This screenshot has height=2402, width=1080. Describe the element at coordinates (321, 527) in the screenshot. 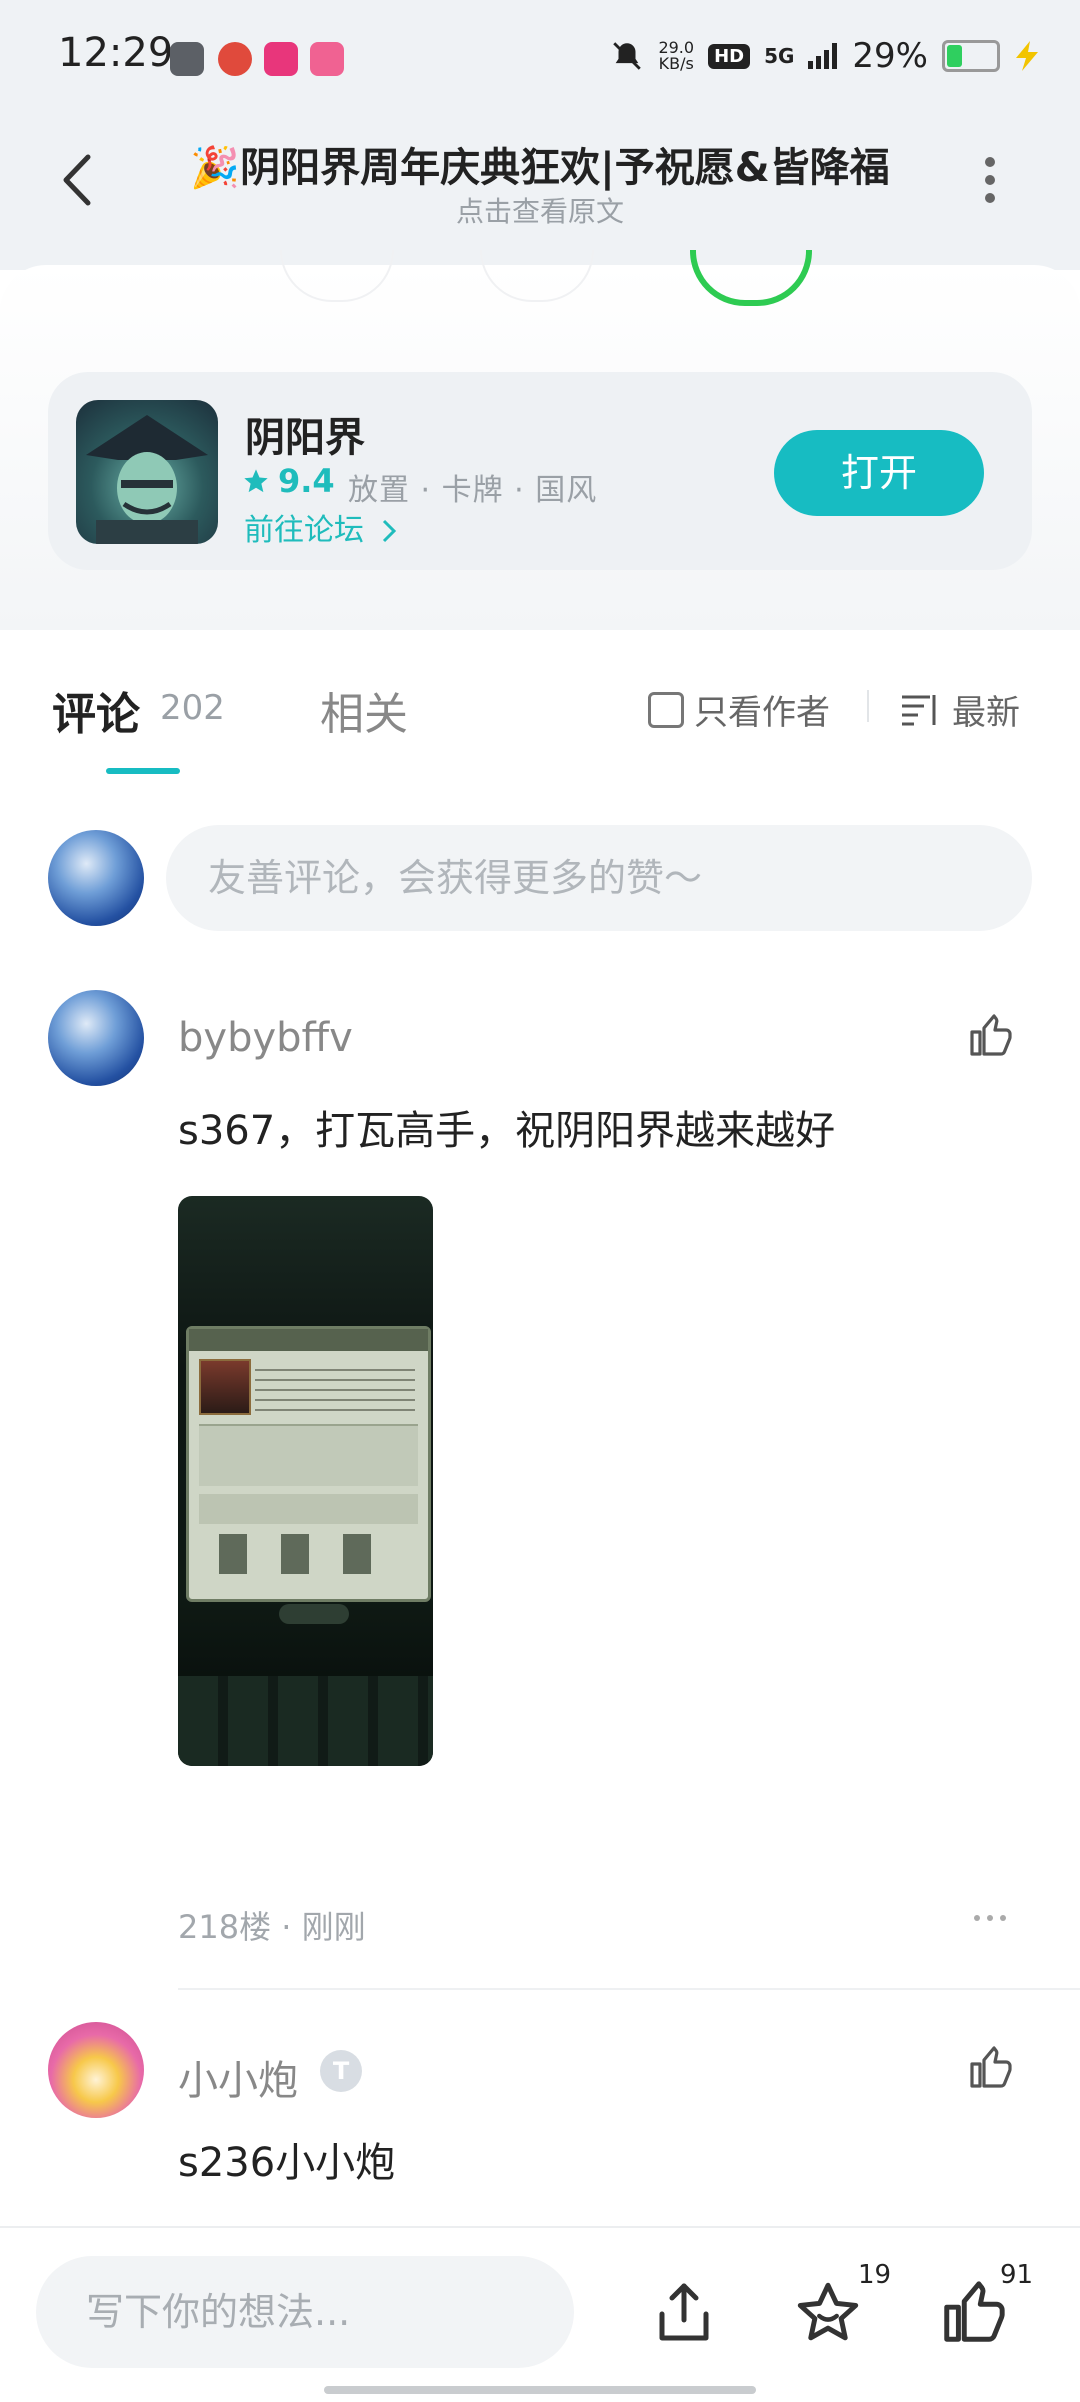

I see `forum-link: 前往论坛` at that location.